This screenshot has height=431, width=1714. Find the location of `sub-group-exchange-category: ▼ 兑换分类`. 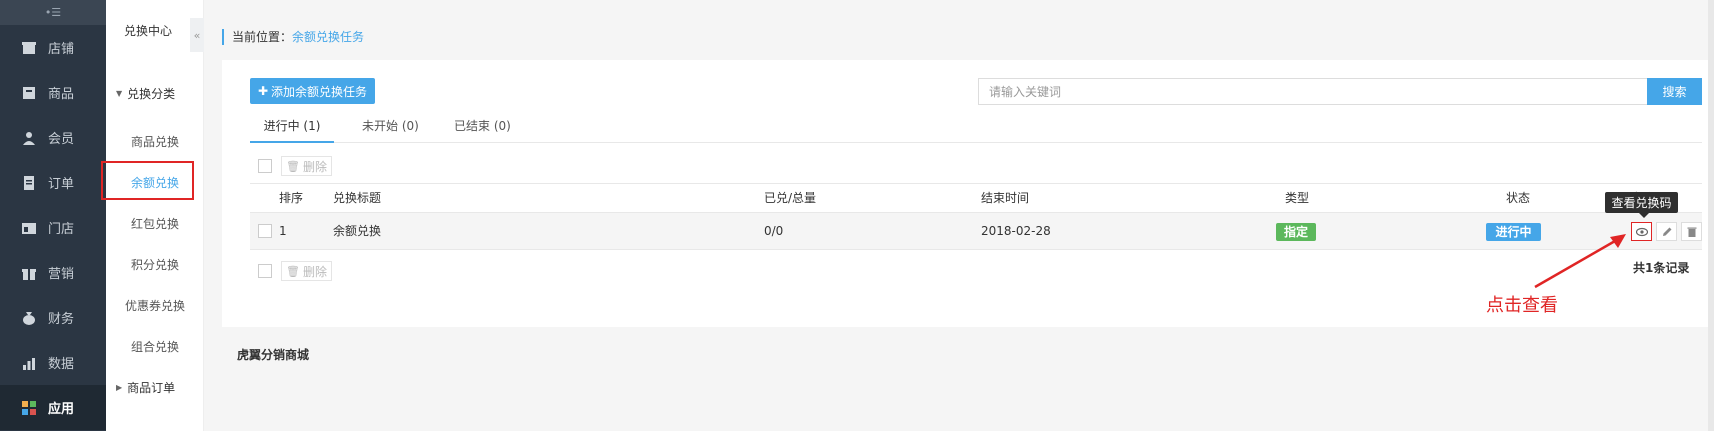

sub-group-exchange-category: ▼ 兑换分类 is located at coordinates (145, 93).